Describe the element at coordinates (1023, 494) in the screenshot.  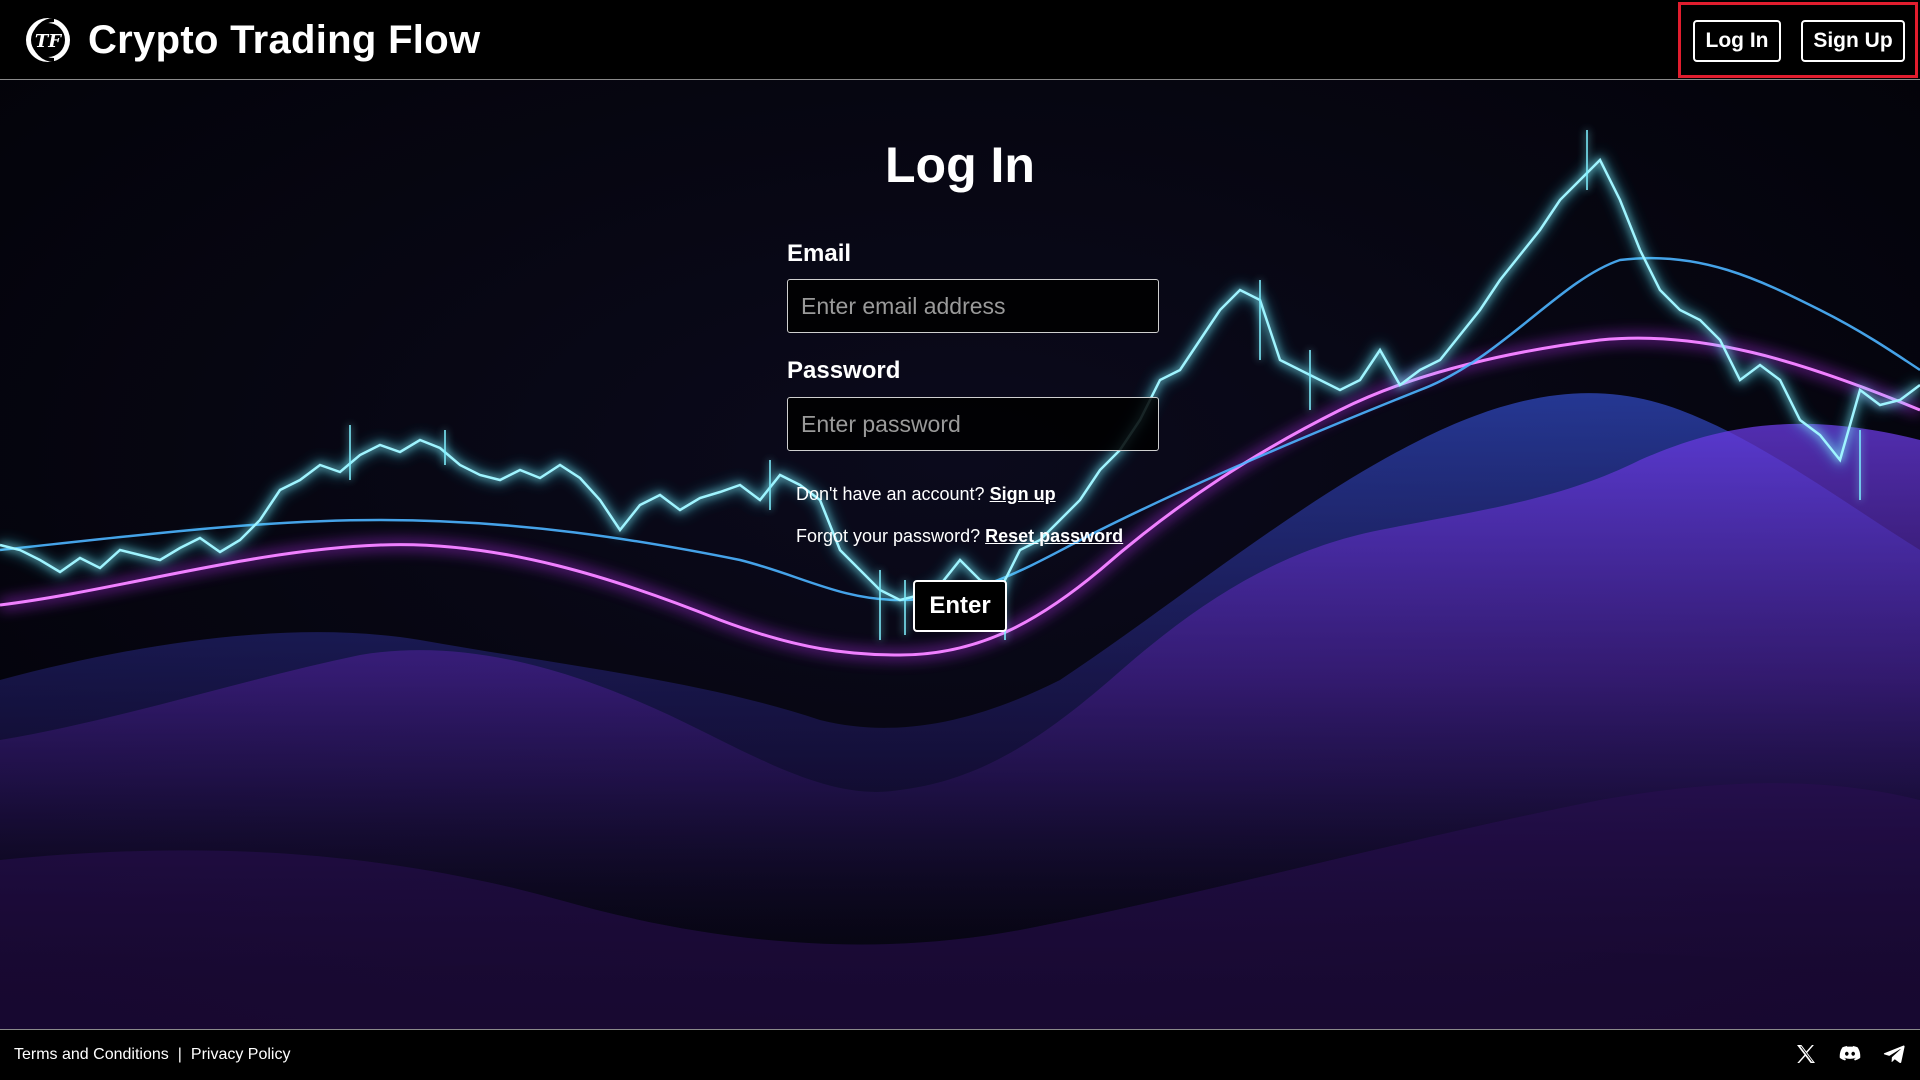
I see `signup-link: Sign up` at that location.